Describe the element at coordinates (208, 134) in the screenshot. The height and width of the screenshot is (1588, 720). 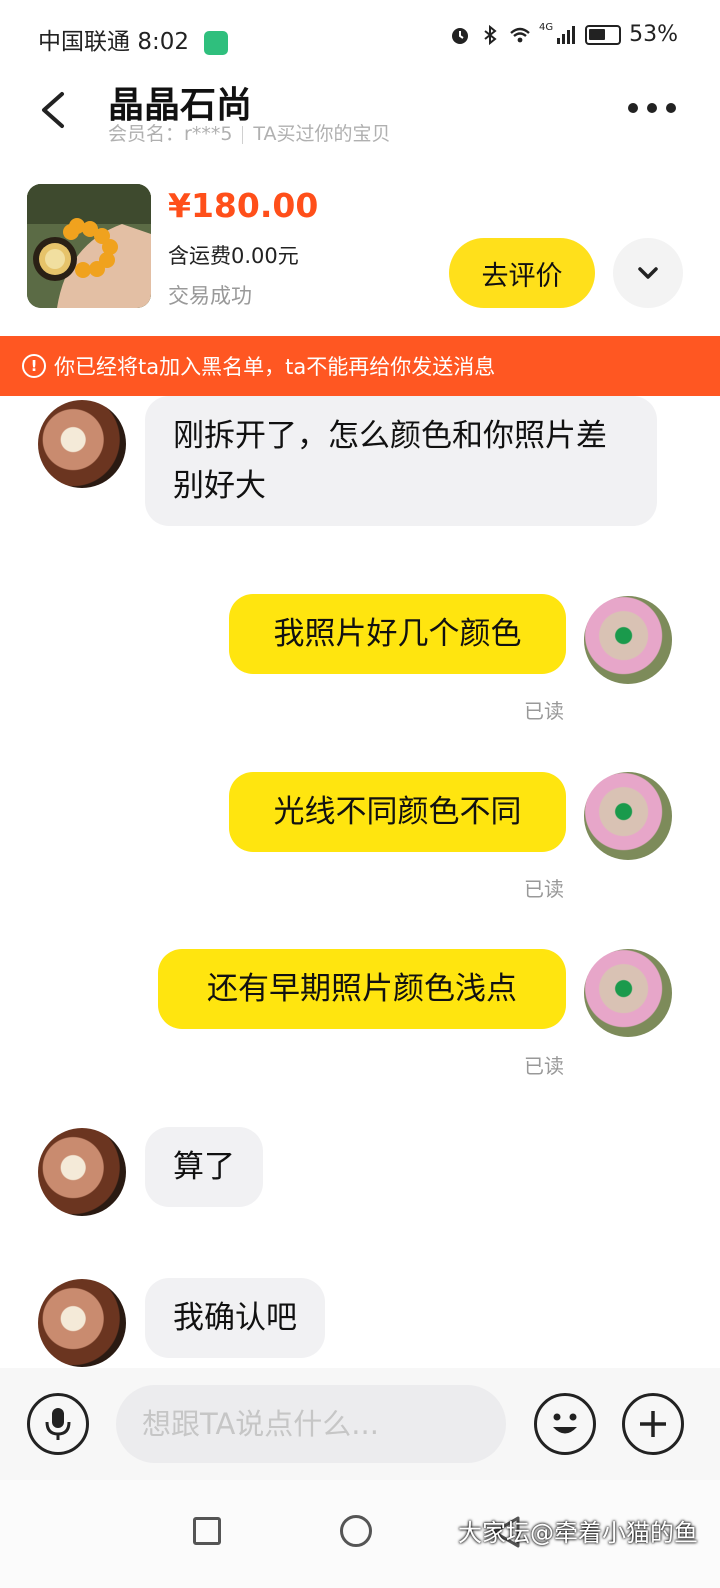
I see `member-name: r***5` at that location.